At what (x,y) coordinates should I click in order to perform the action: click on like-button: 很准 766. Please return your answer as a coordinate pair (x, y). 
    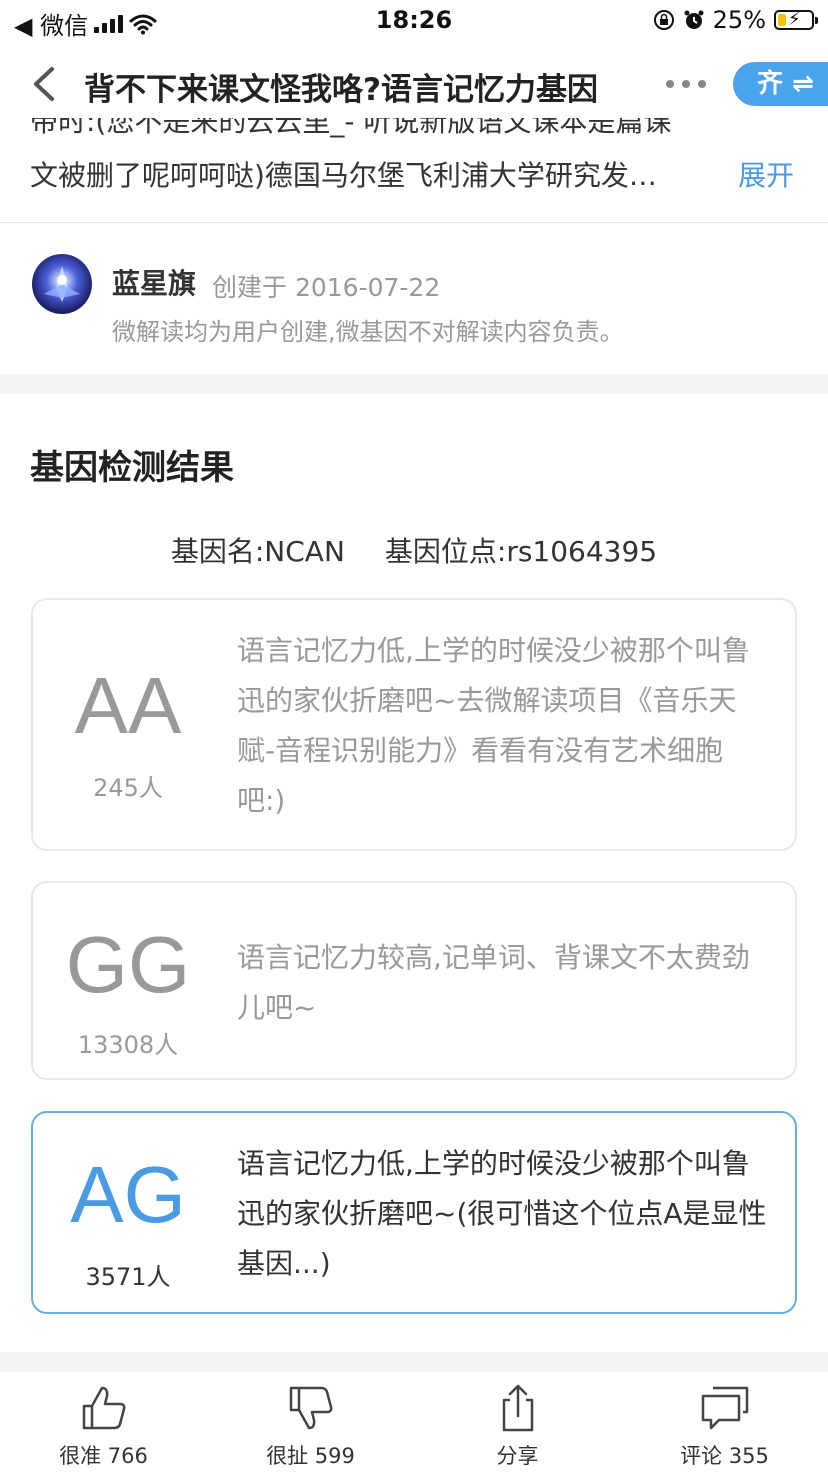
    Looking at the image, I should click on (103, 1422).